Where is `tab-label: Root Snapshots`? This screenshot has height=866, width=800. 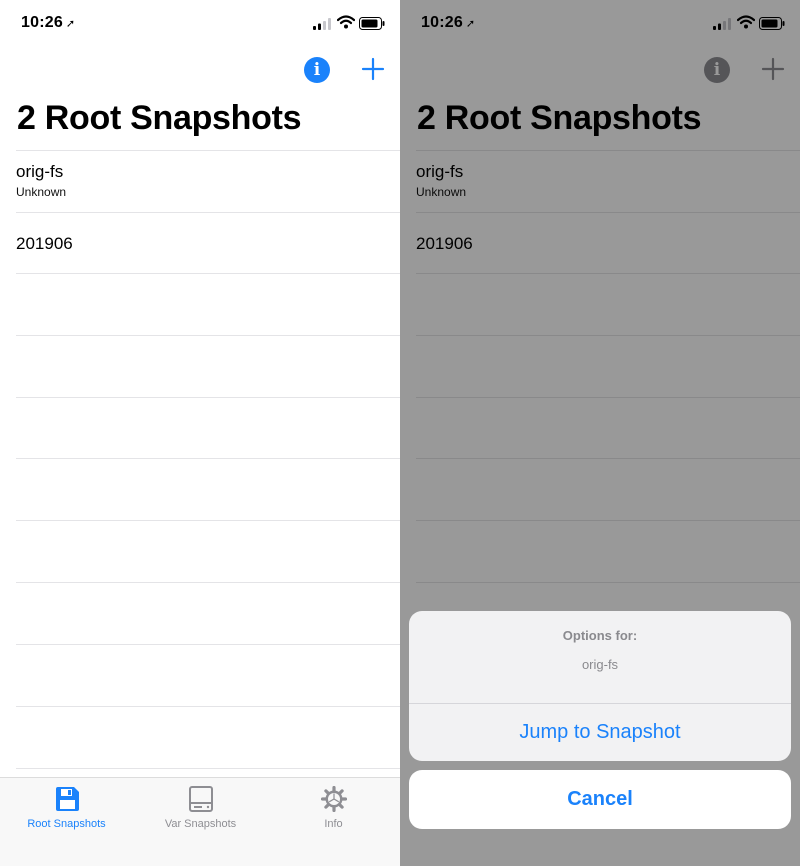 tab-label: Root Snapshots is located at coordinates (66, 824).